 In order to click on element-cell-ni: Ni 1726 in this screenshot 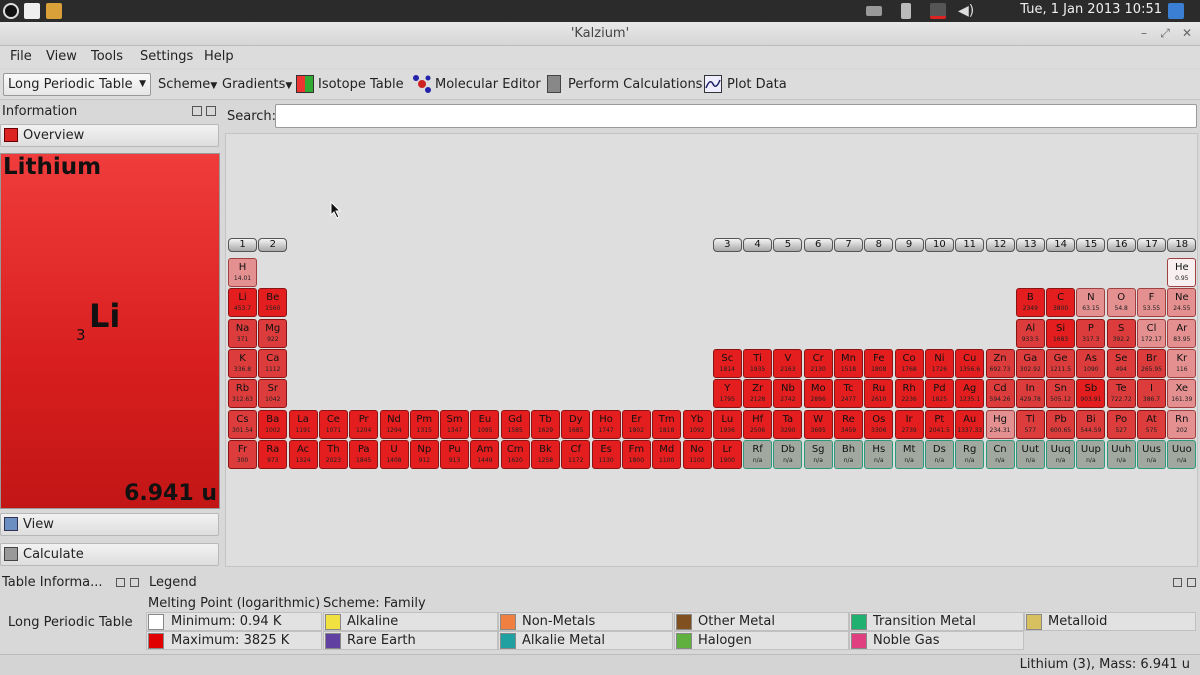, I will do `click(939, 363)`.